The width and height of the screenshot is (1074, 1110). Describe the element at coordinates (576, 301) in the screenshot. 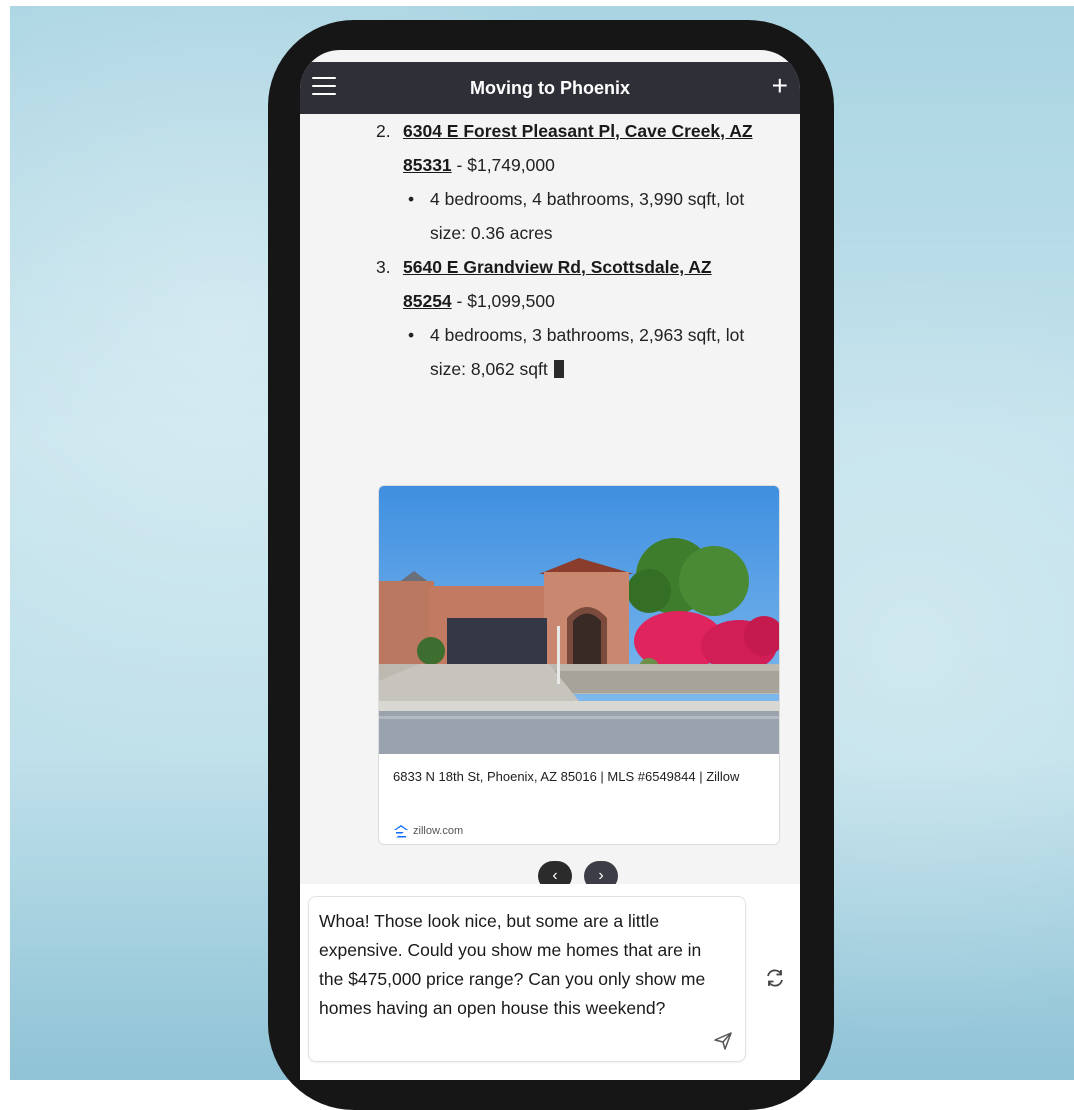

I see `list-item-cont: 85254 - $1,099,500` at that location.